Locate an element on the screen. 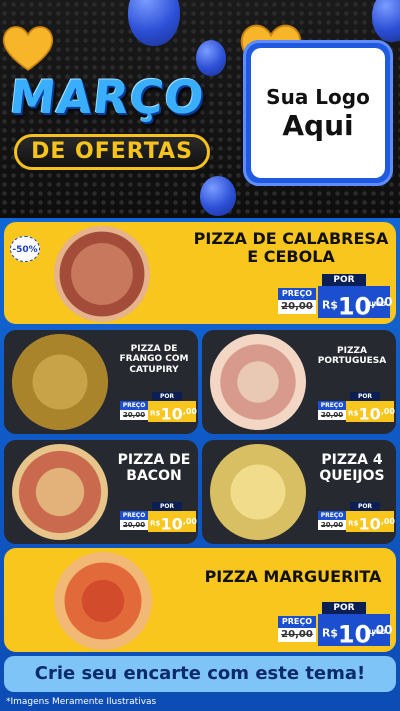 The height and width of the screenshot is (711, 400). title-de-ofertas: DE OFERTAS is located at coordinates (112, 152).